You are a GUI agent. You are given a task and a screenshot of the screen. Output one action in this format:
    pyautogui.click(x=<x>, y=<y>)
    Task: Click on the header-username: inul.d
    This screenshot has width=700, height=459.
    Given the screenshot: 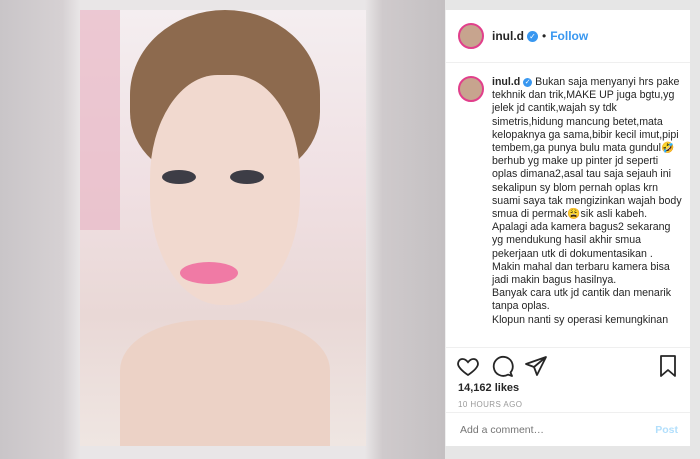 What is the action you would take?
    pyautogui.click(x=508, y=36)
    